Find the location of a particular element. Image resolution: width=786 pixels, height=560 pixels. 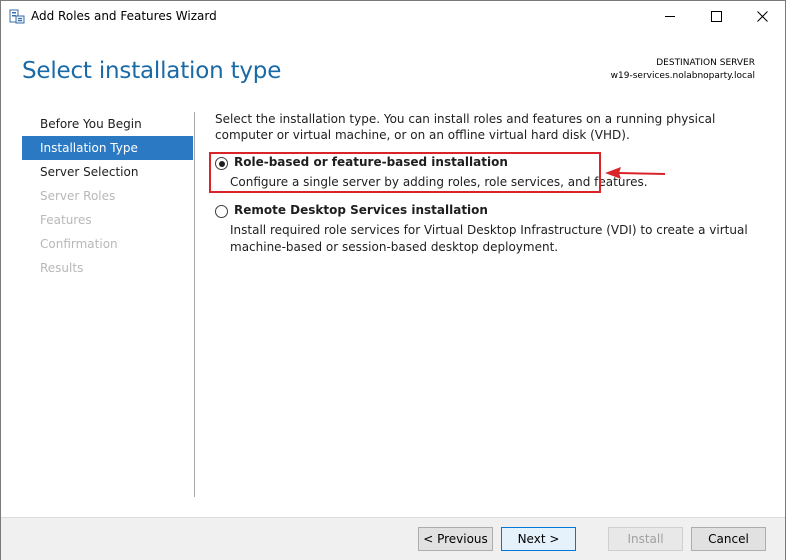

destination-server-name: w19-services.nolabnoparty.local is located at coordinates (682, 76).